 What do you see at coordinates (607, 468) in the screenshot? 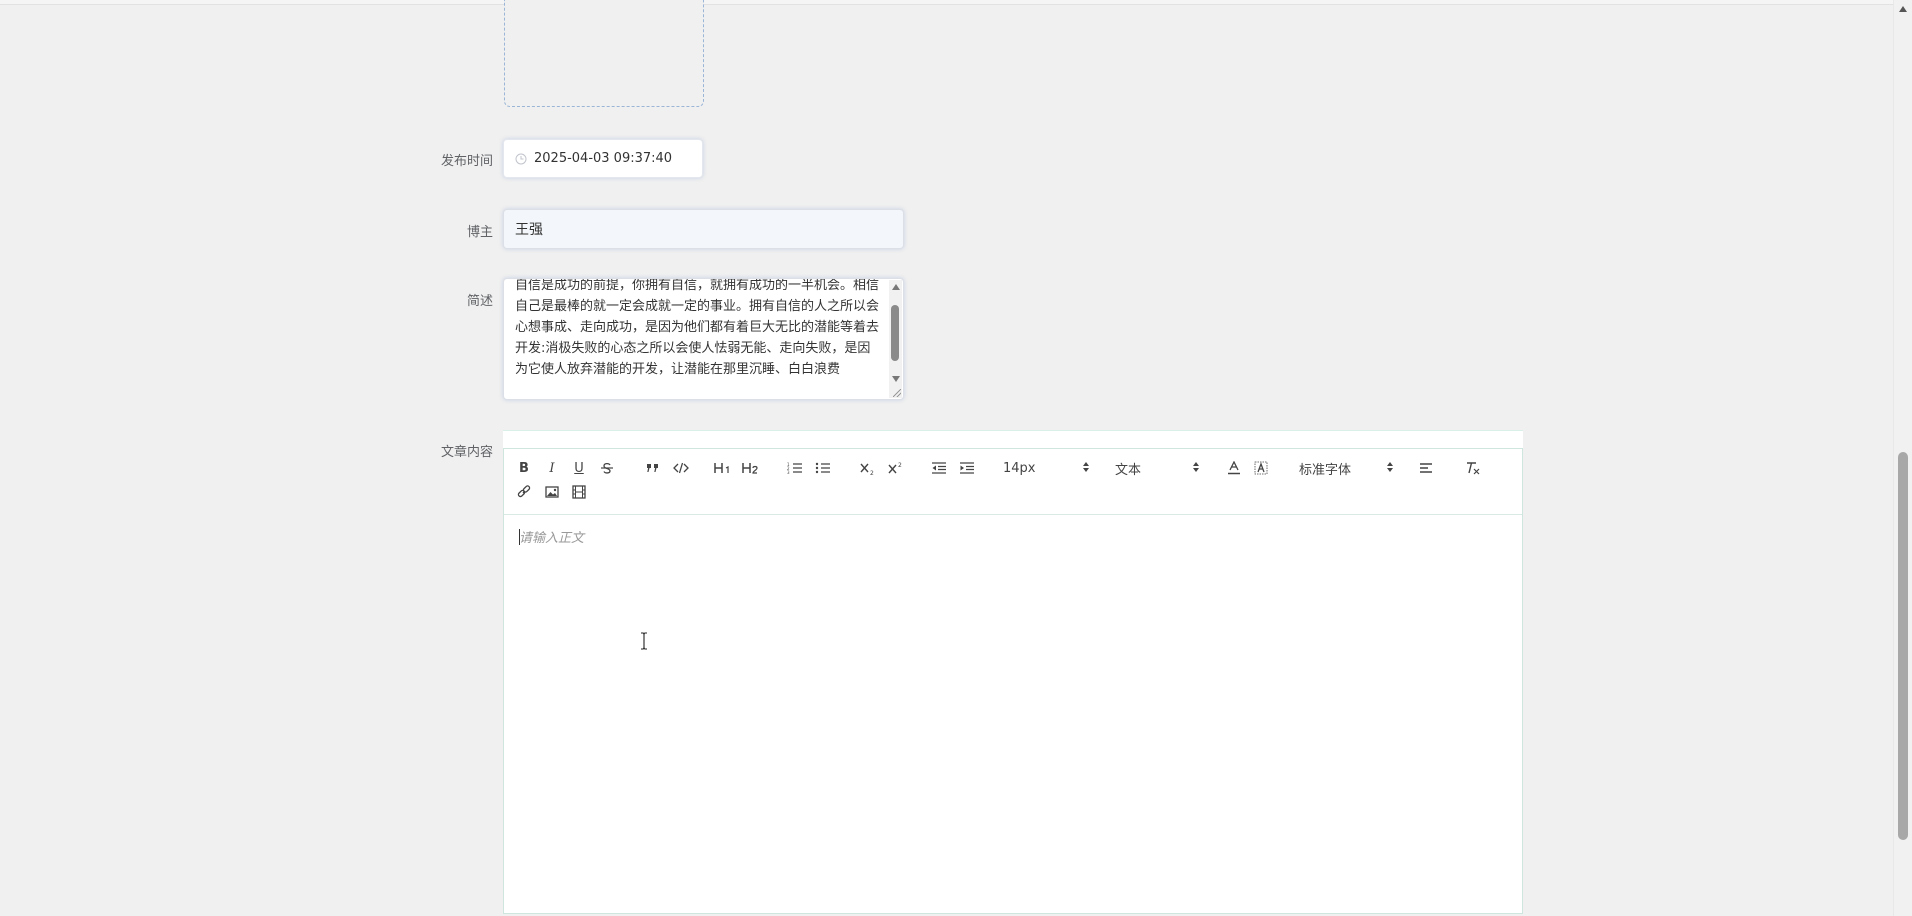
I see `strike-icon` at bounding box center [607, 468].